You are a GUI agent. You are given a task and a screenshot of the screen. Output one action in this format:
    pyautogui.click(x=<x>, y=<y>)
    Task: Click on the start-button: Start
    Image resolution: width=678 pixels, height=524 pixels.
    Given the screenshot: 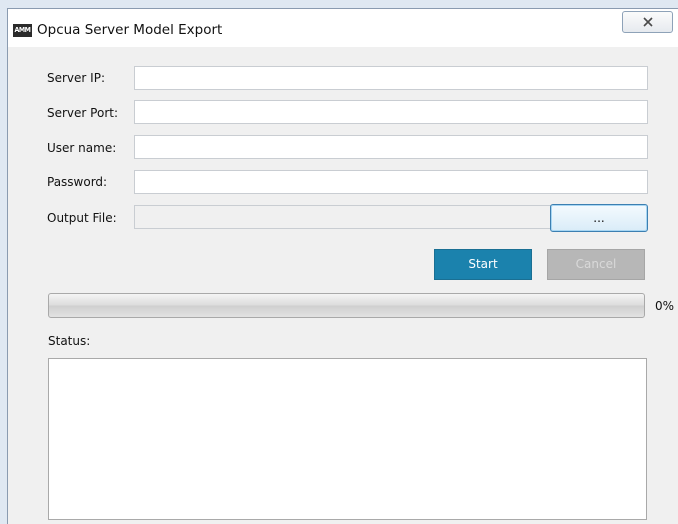 What is the action you would take?
    pyautogui.click(x=483, y=264)
    